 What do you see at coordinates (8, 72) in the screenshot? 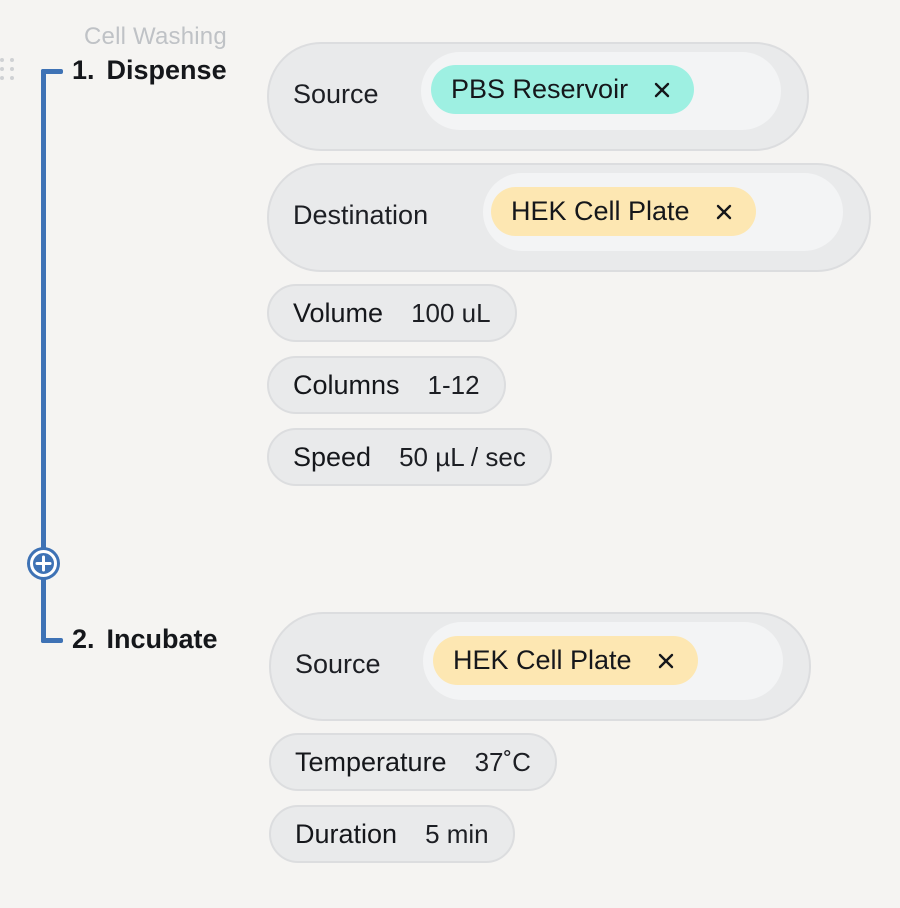
I see `drag-handle-icon` at bounding box center [8, 72].